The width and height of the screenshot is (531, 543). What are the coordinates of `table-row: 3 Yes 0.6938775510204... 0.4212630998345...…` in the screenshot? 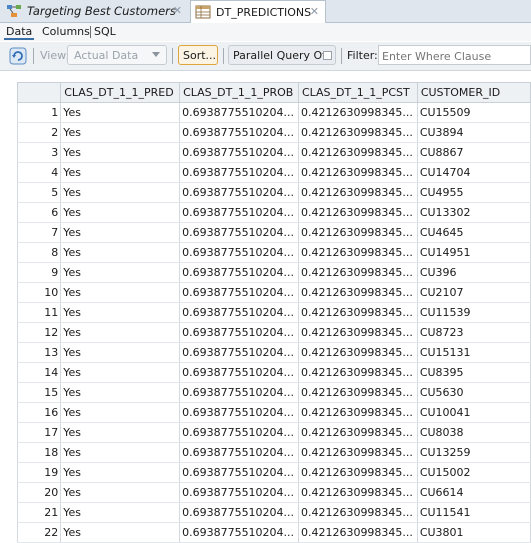 It's located at (273, 152).